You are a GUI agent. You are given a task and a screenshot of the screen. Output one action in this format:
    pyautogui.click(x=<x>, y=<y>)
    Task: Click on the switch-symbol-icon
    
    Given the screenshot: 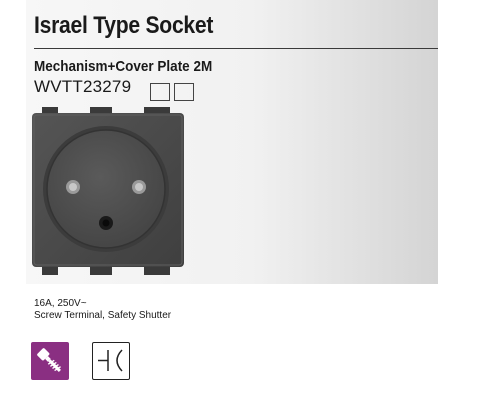 What is the action you would take?
    pyautogui.click(x=111, y=361)
    